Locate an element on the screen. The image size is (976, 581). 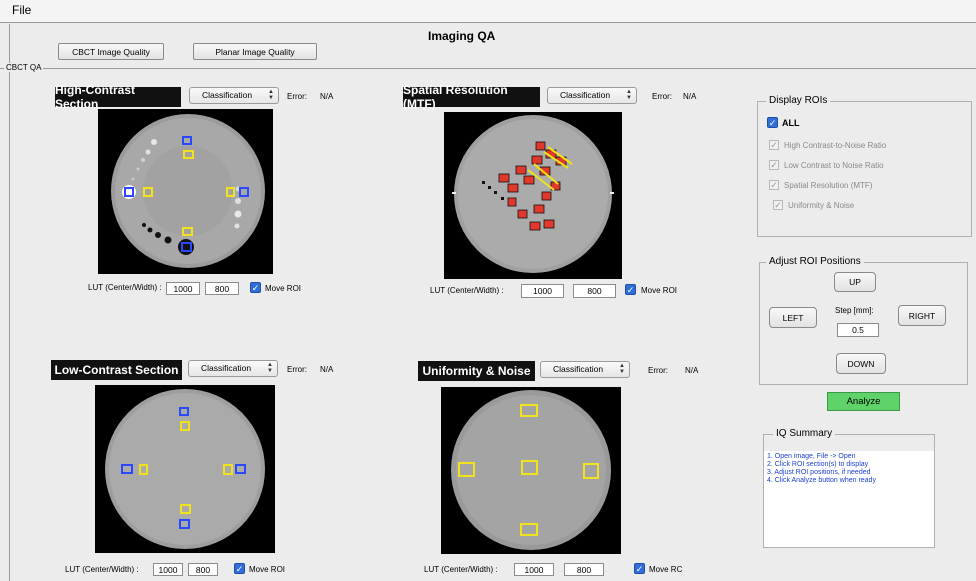
high-contrast-lut-label: LUT (Center/Width) : is located at coordinates (125, 287).